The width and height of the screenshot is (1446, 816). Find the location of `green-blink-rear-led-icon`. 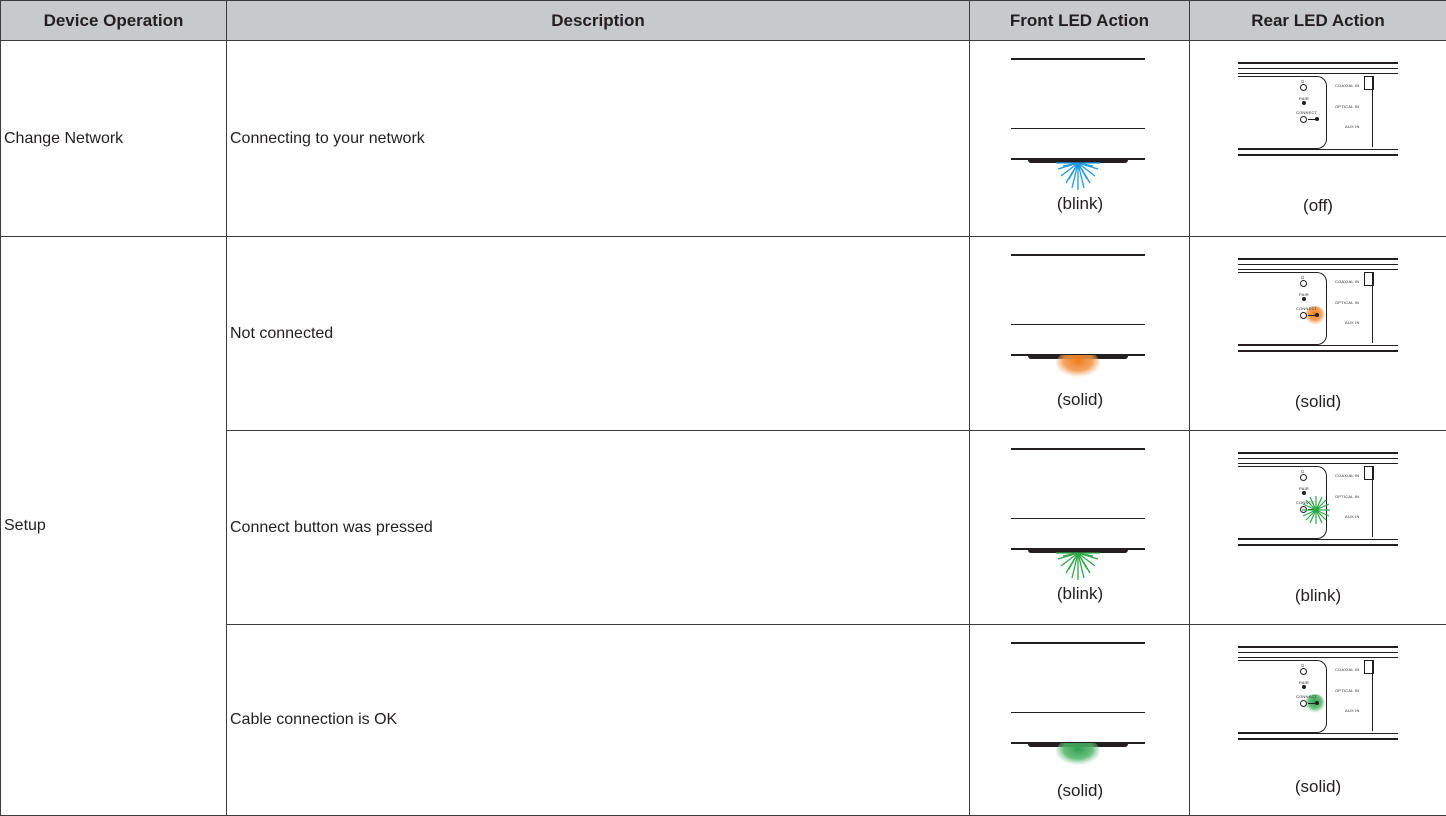

green-blink-rear-led-icon is located at coordinates (1316, 510).